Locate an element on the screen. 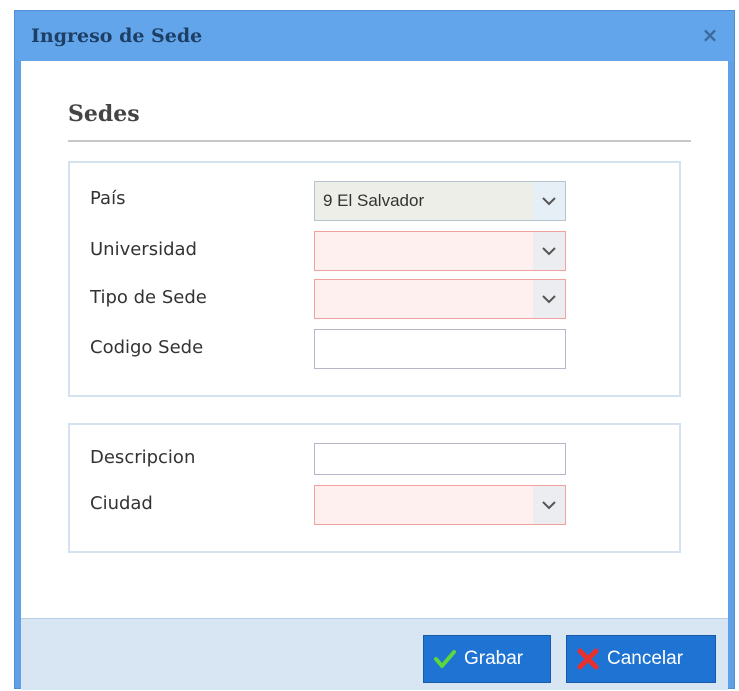  pais-value: 9 El Salvador is located at coordinates (374, 200).